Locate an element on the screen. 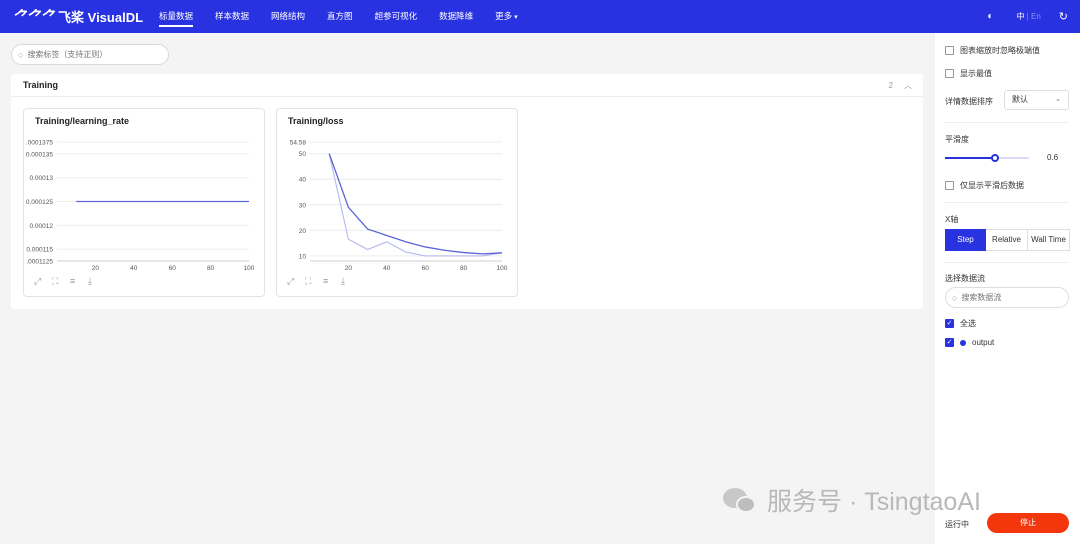 Image resolution: width=1080 pixels, height=544 pixels. chevron-up-icon: ︿ is located at coordinates (908, 85).